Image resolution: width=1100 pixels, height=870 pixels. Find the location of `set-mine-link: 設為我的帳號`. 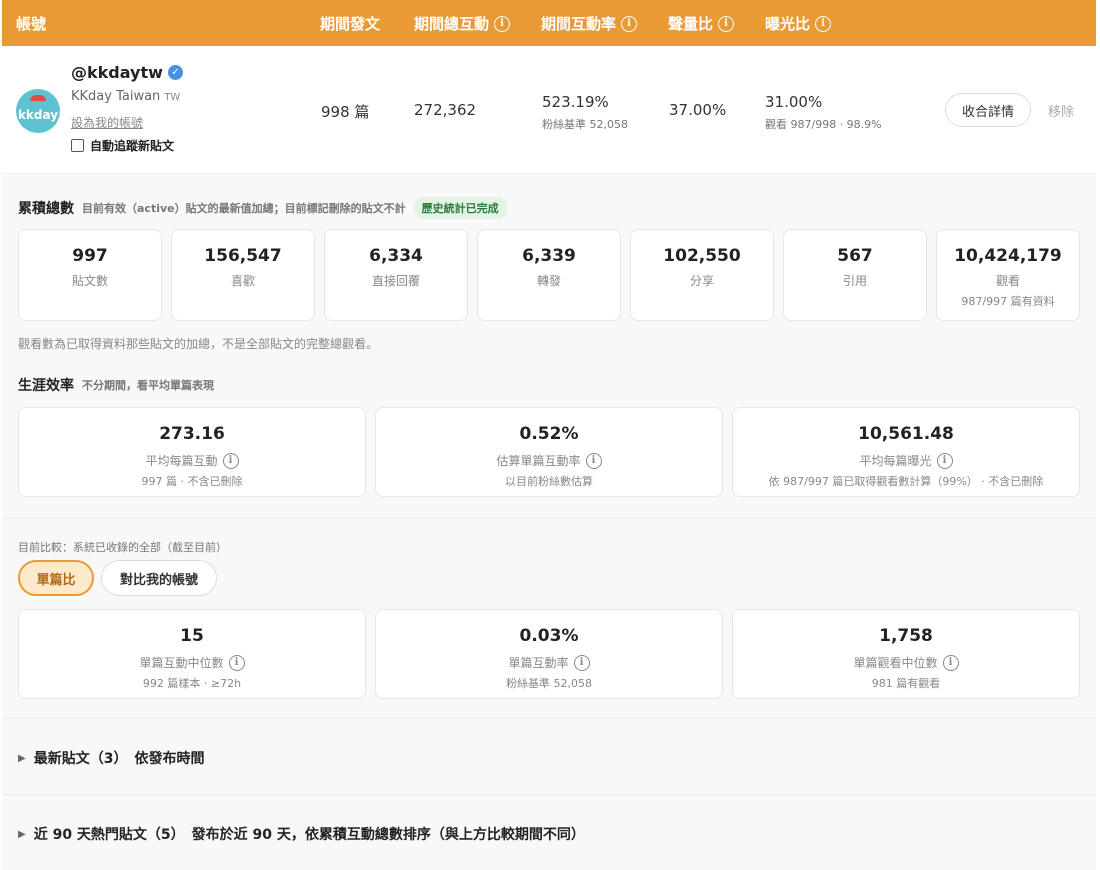

set-mine-link: 設為我的帳號 is located at coordinates (107, 122).